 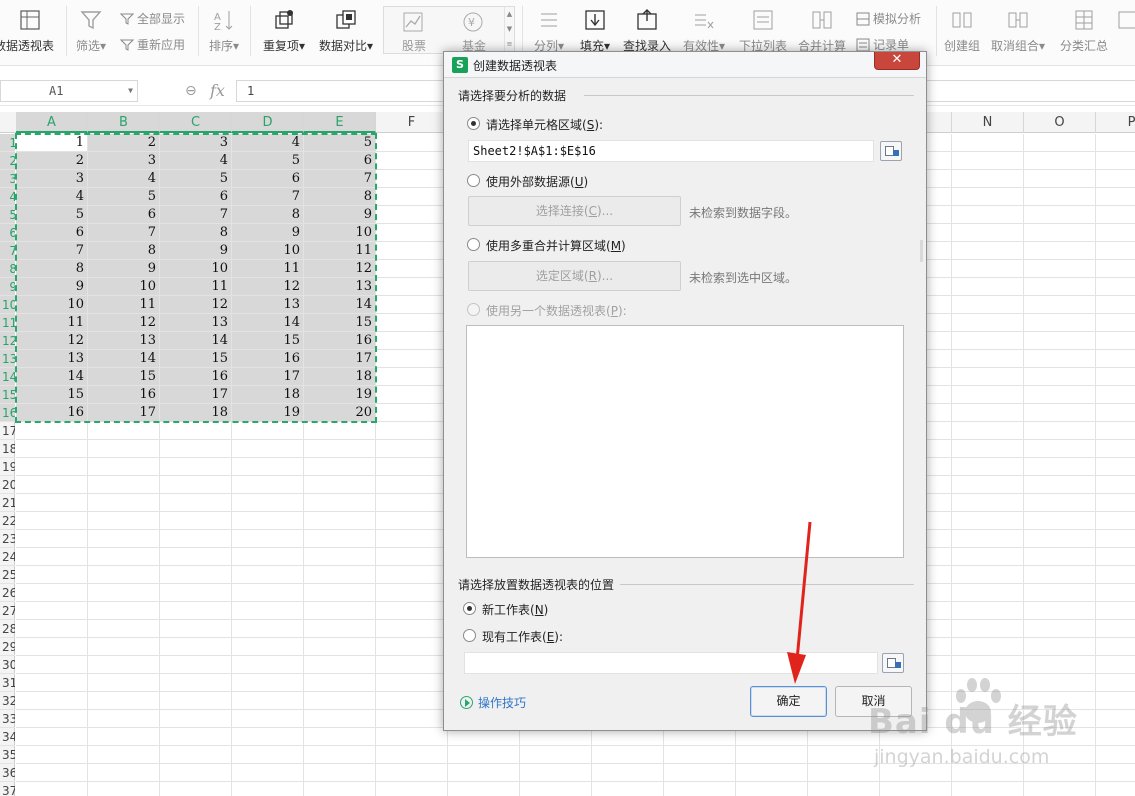 What do you see at coordinates (7, 485) in the screenshot?
I see `row-header: 20` at bounding box center [7, 485].